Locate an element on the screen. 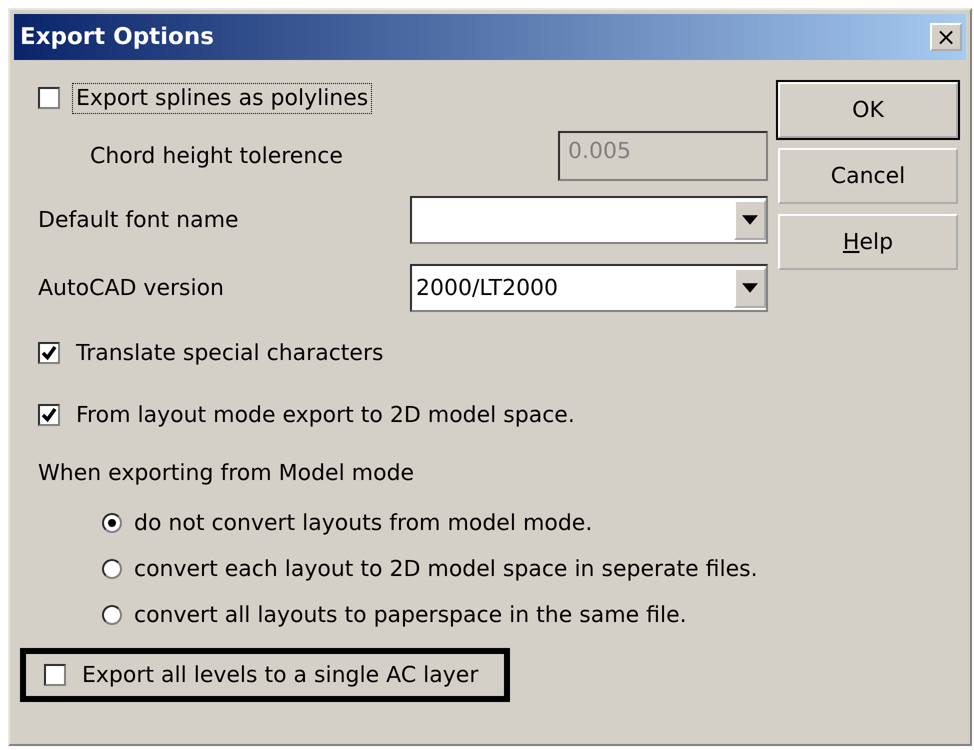  field-label: Default font name is located at coordinates (138, 220).